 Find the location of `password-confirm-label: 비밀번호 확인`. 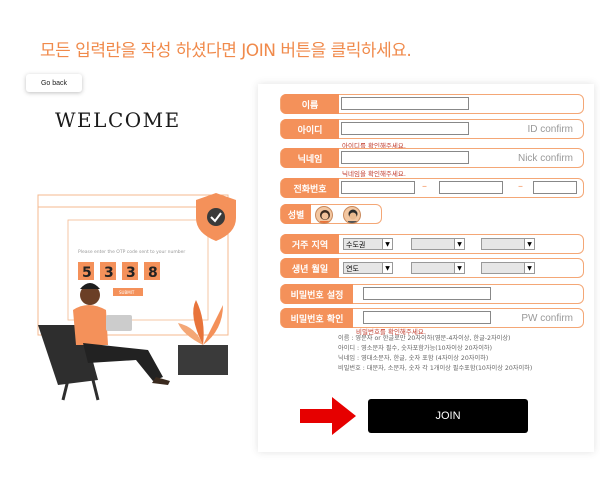

password-confirm-label: 비밀번호 확인 is located at coordinates (317, 318).